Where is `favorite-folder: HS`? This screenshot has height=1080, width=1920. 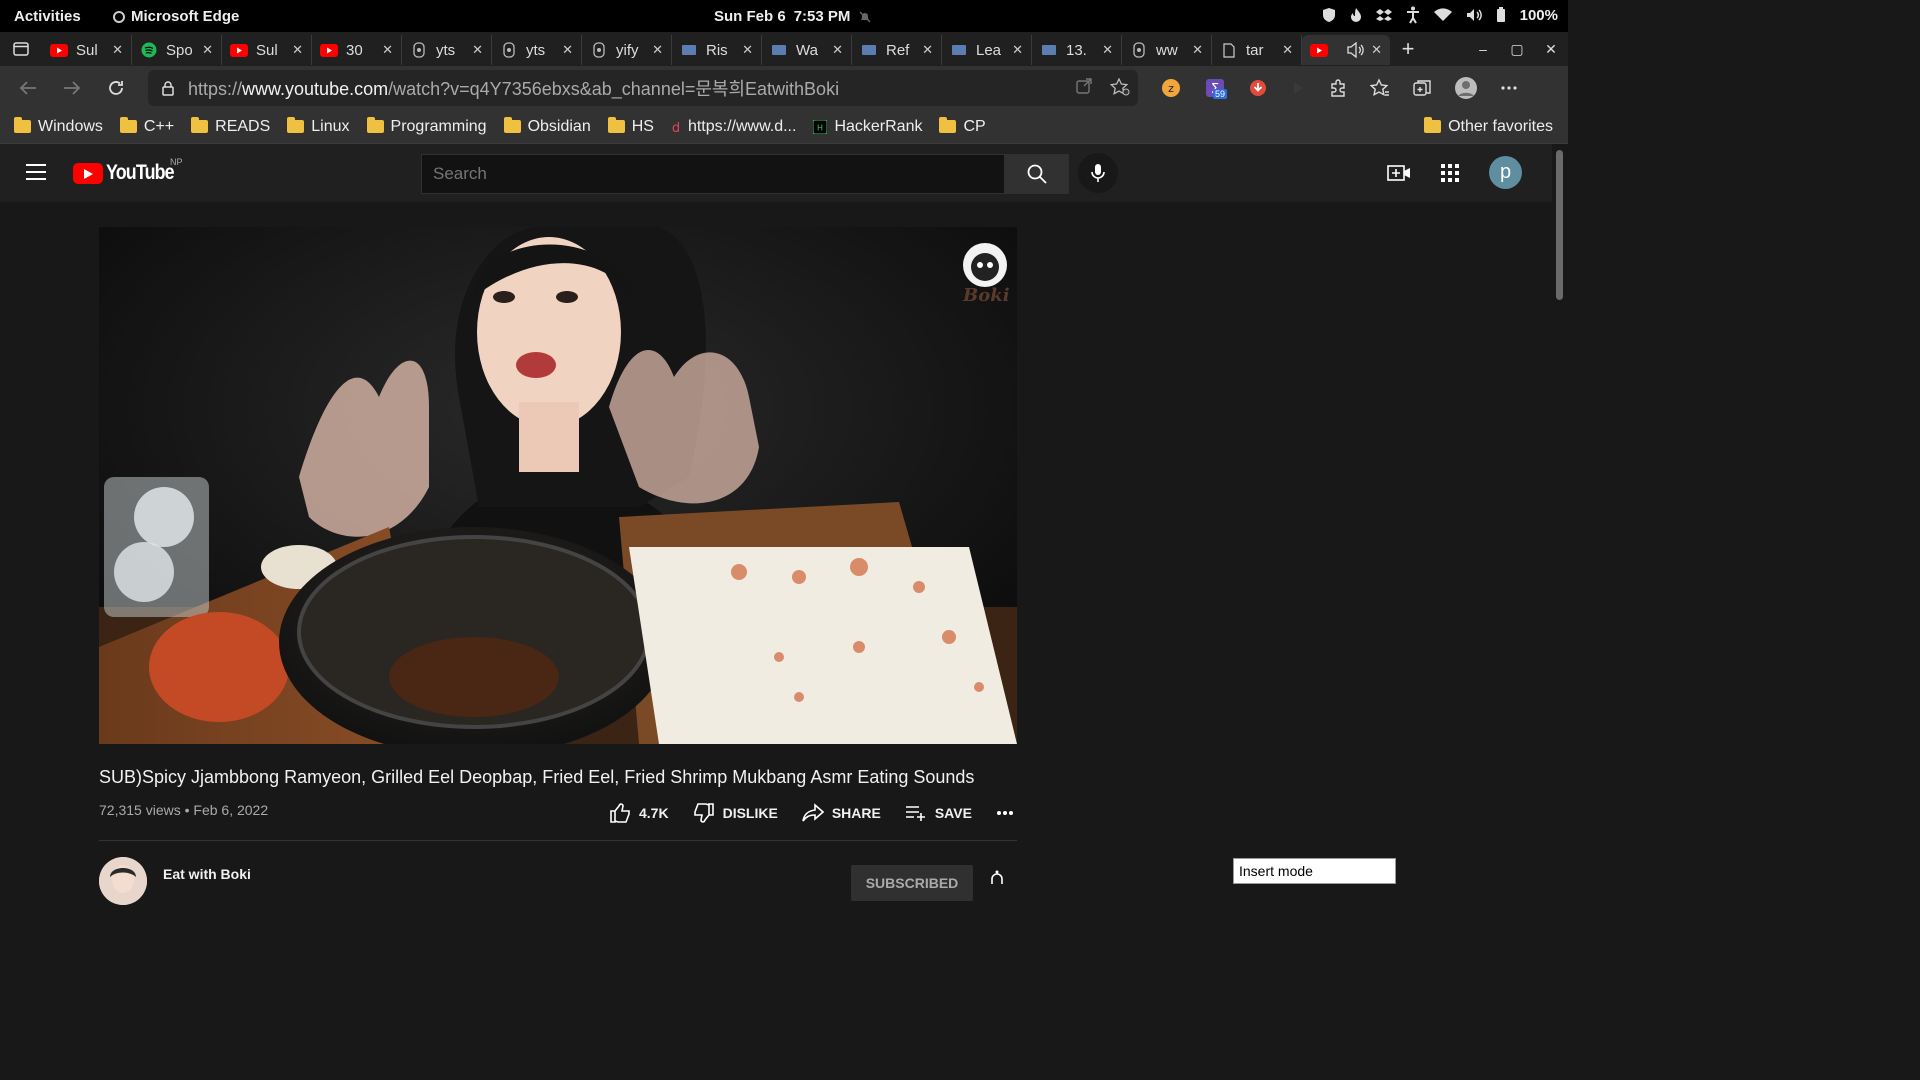
favorite-folder: HS is located at coordinates (630, 126).